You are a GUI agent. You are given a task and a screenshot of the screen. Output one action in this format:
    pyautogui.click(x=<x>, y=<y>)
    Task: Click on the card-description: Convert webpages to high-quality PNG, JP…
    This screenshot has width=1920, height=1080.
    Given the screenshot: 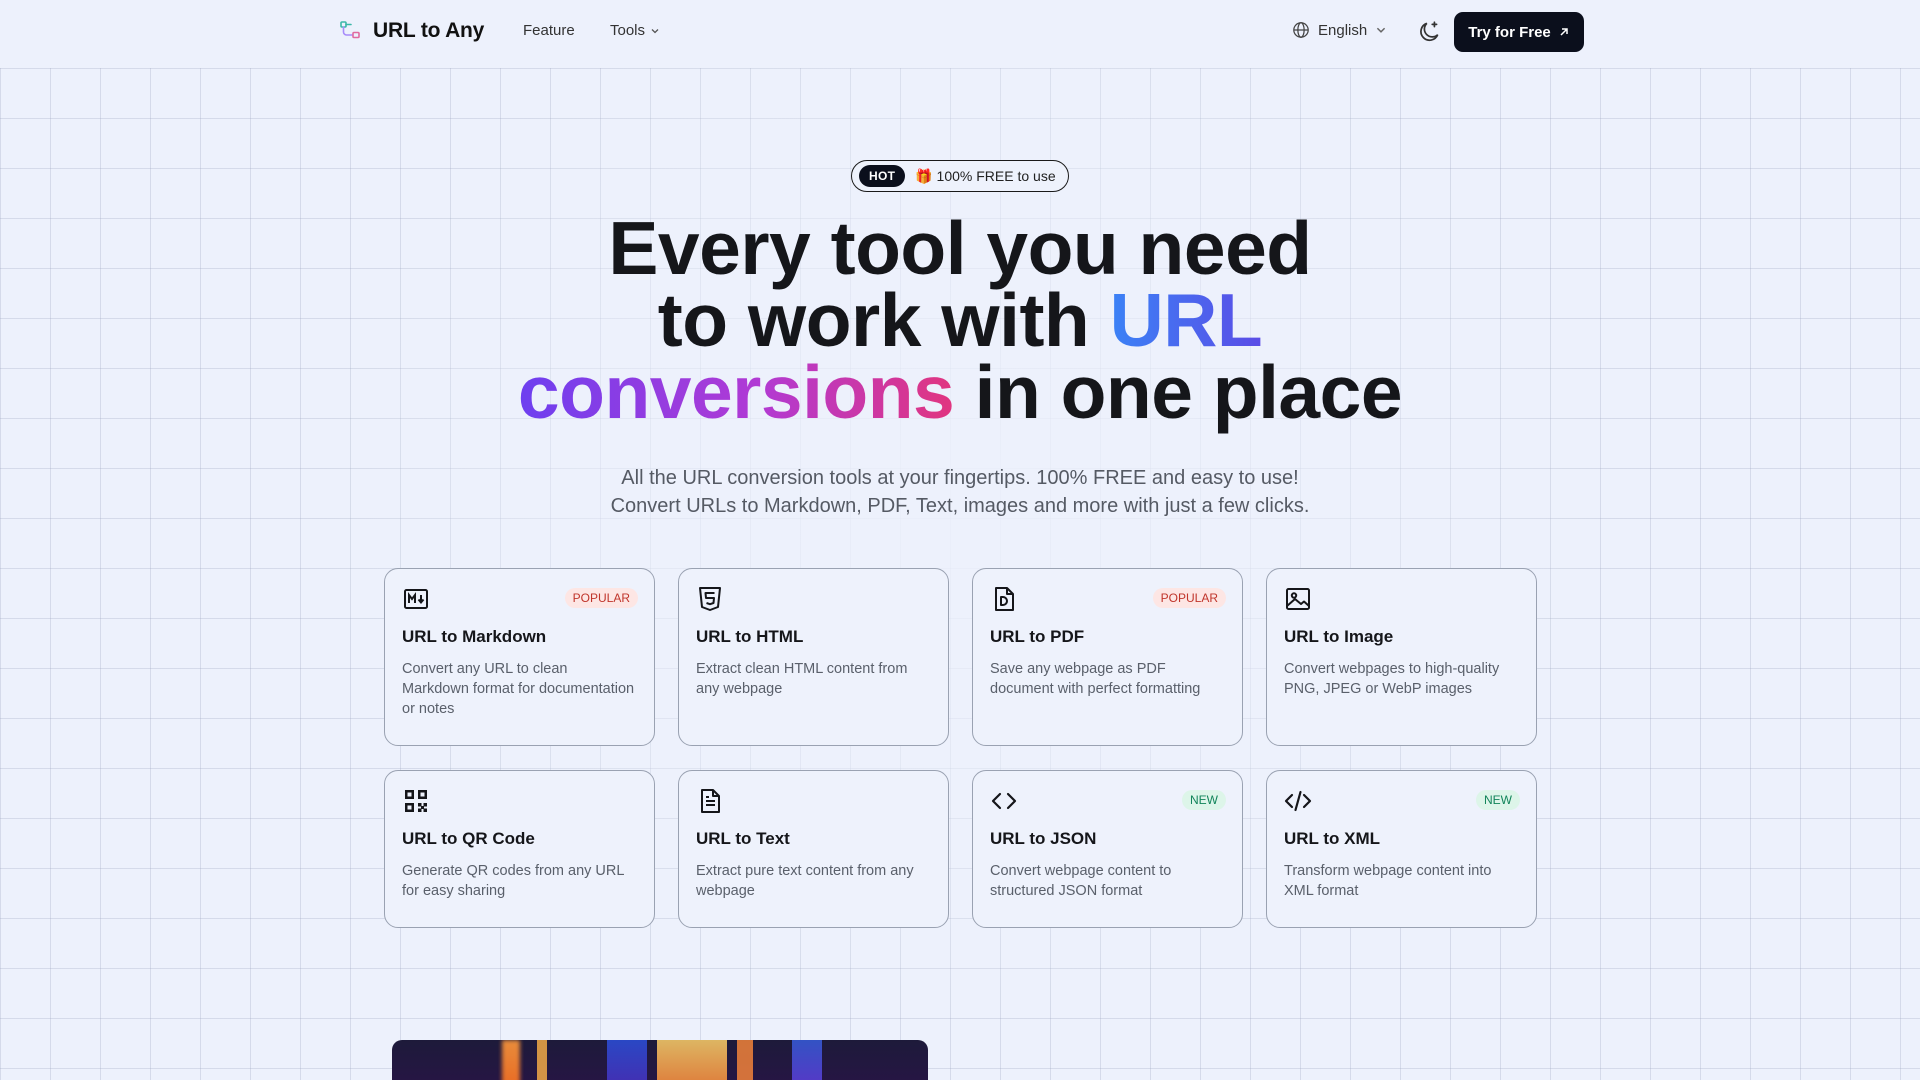 What is the action you would take?
    pyautogui.click(x=1392, y=679)
    